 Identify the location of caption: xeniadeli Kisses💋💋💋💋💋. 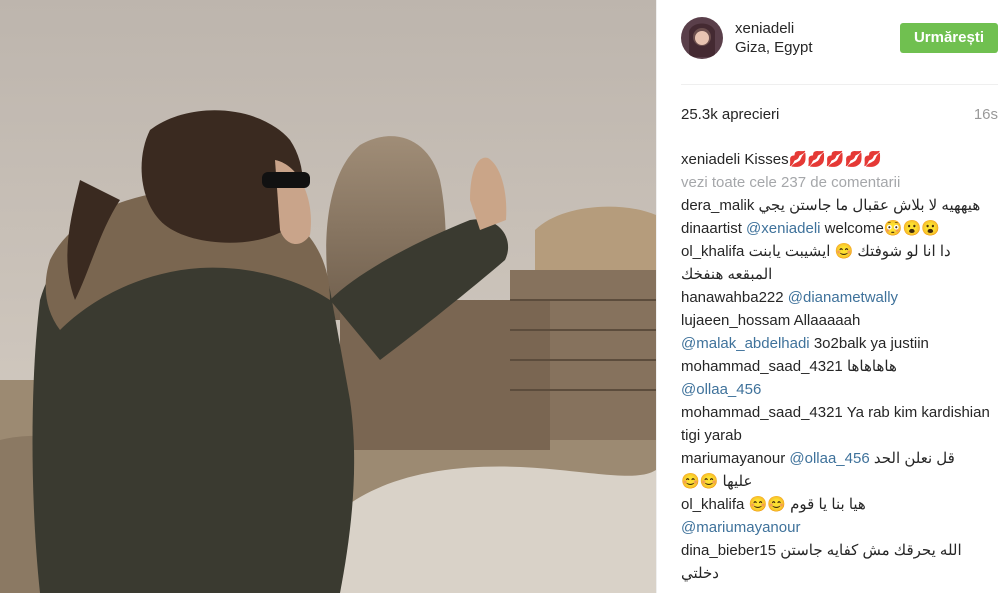
(839, 159).